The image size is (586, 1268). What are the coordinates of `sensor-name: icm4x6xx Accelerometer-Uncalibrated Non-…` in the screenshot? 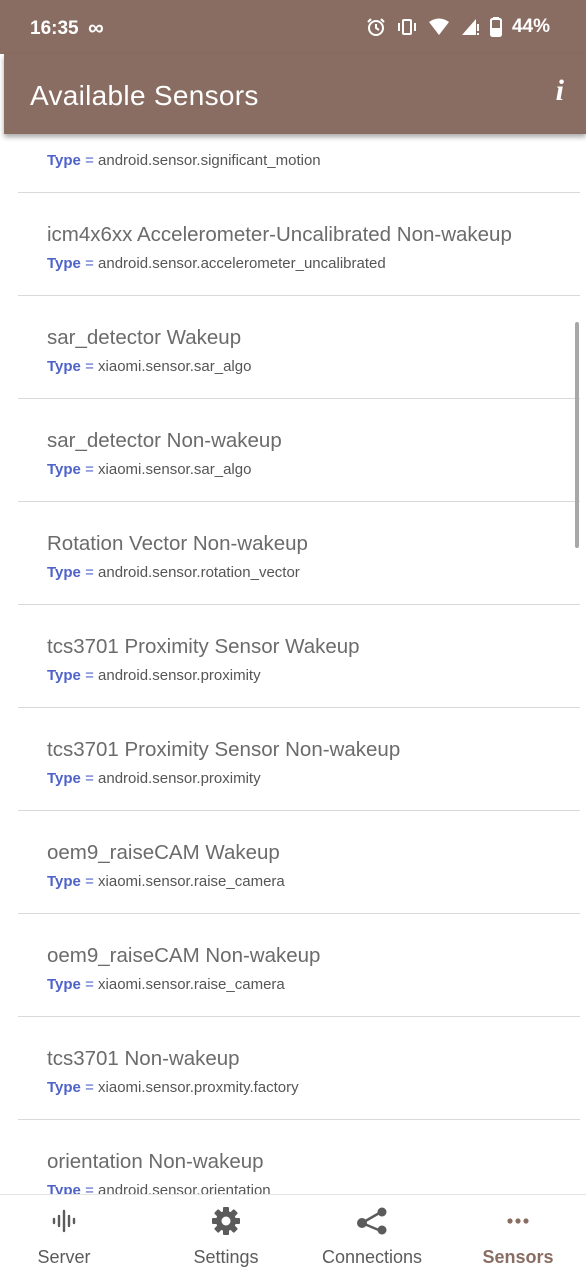 It's located at (279, 234).